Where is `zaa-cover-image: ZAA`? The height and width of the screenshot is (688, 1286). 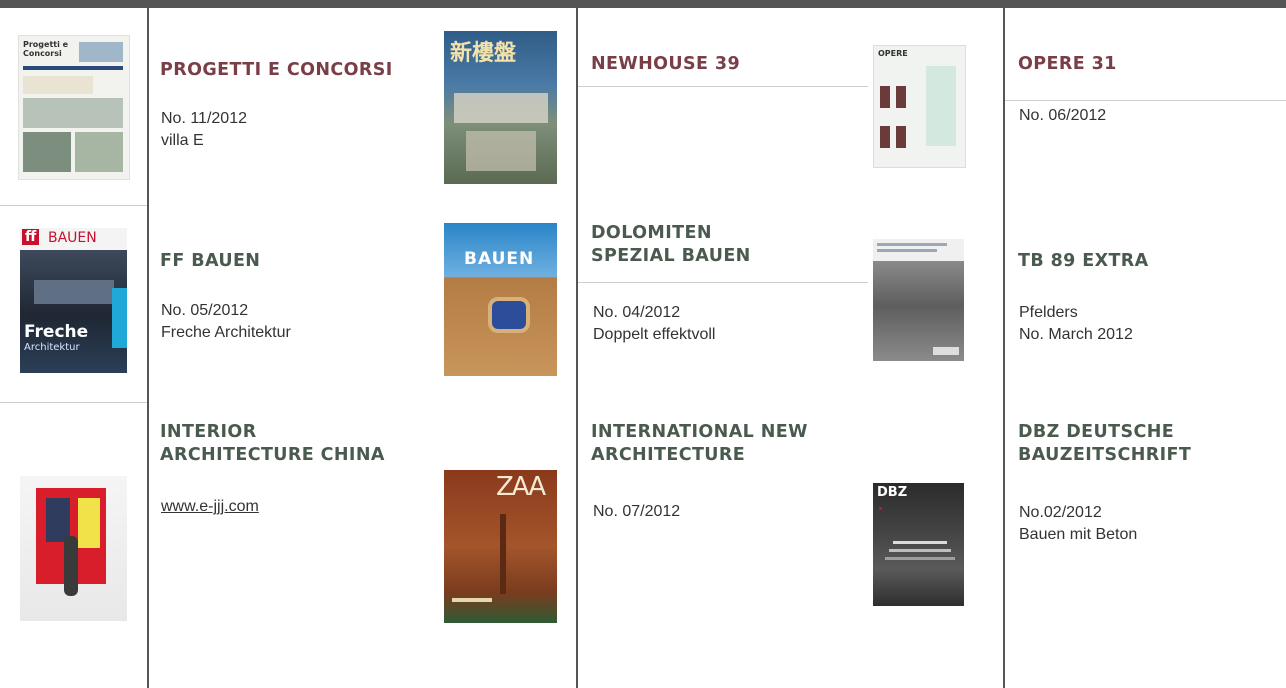 zaa-cover-image: ZAA is located at coordinates (500, 546).